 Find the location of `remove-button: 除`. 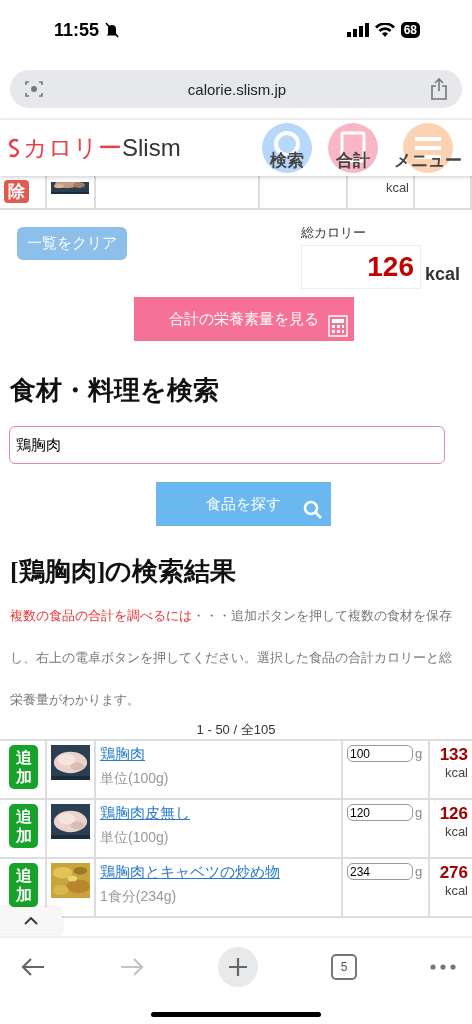

remove-button: 除 is located at coordinates (16, 191).